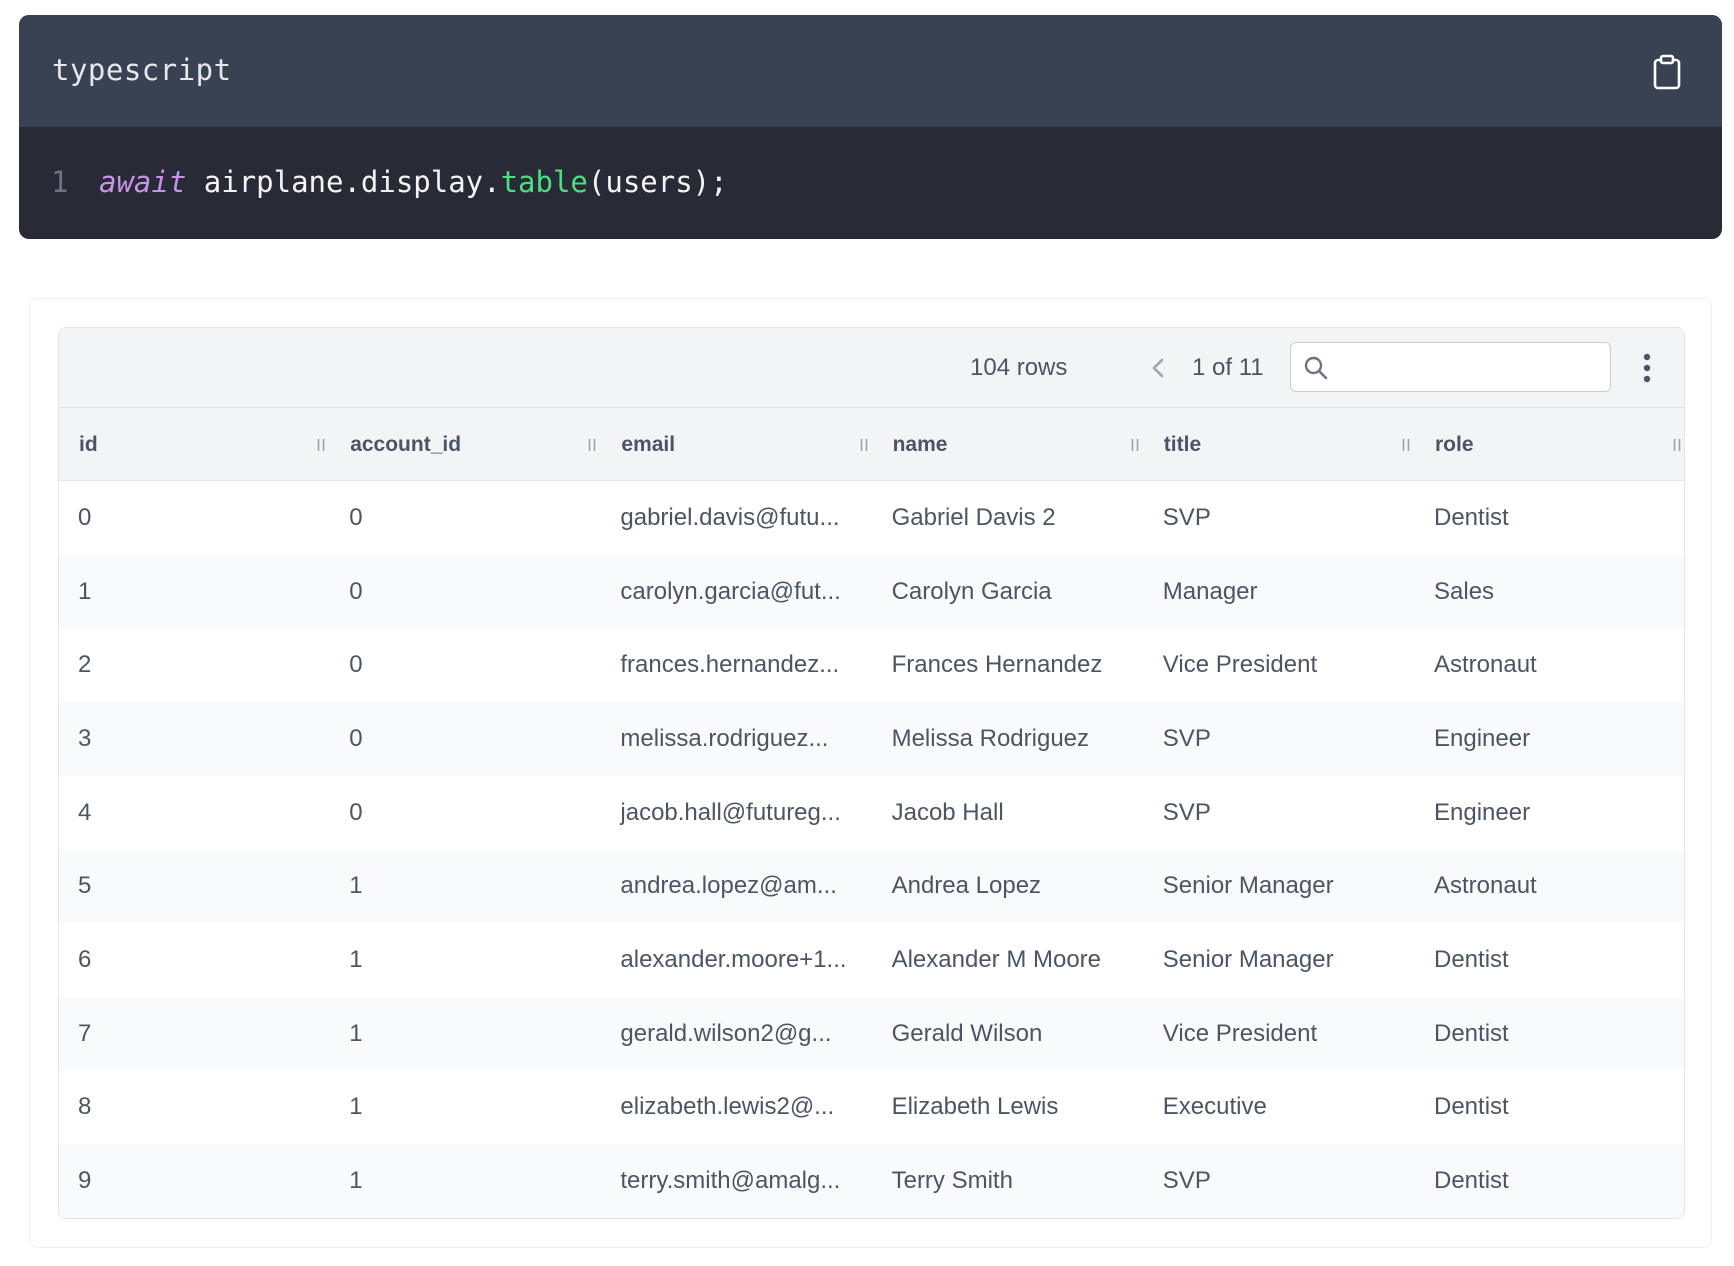 This screenshot has width=1734, height=1266. What do you see at coordinates (1279, 444) in the screenshot?
I see `column-header-title: title` at bounding box center [1279, 444].